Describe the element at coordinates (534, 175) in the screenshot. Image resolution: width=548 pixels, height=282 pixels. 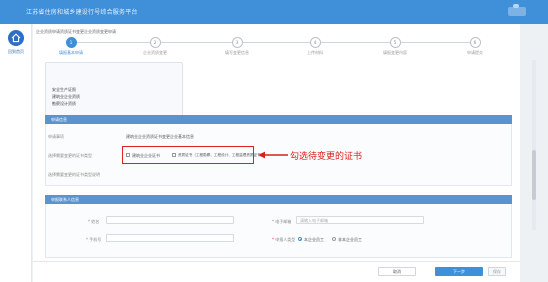
I see `scrollbar-thumb` at that location.